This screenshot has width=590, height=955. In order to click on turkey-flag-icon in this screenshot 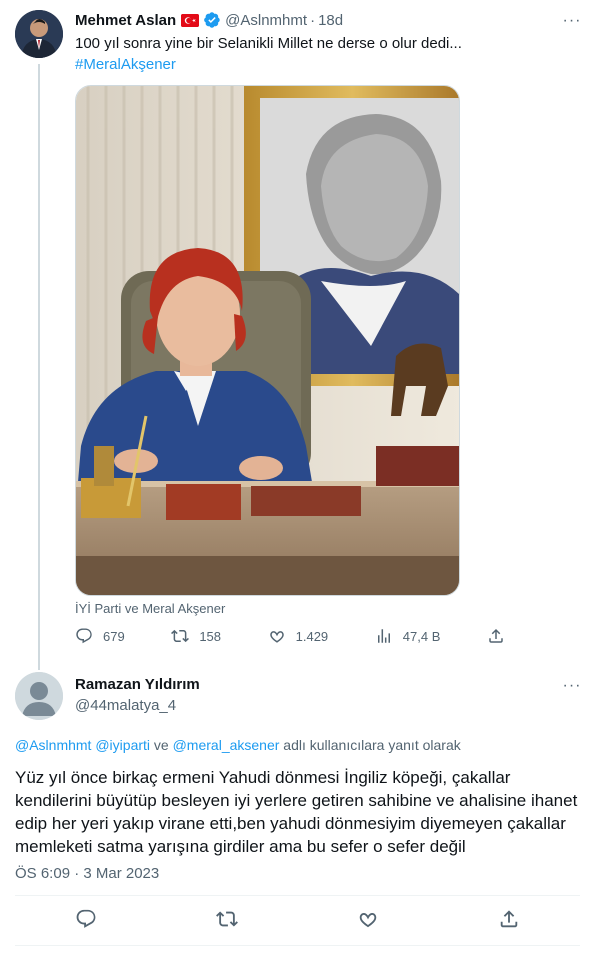, I will do `click(190, 20)`.